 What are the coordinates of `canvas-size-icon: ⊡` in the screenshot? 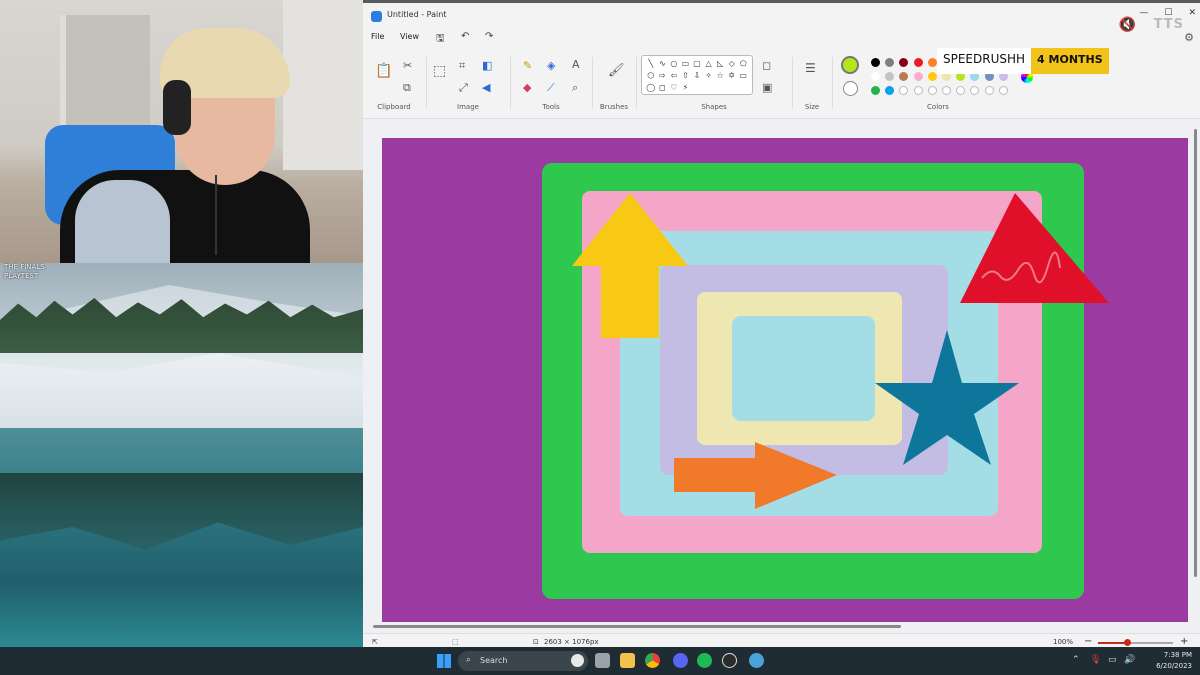 It's located at (536, 642).